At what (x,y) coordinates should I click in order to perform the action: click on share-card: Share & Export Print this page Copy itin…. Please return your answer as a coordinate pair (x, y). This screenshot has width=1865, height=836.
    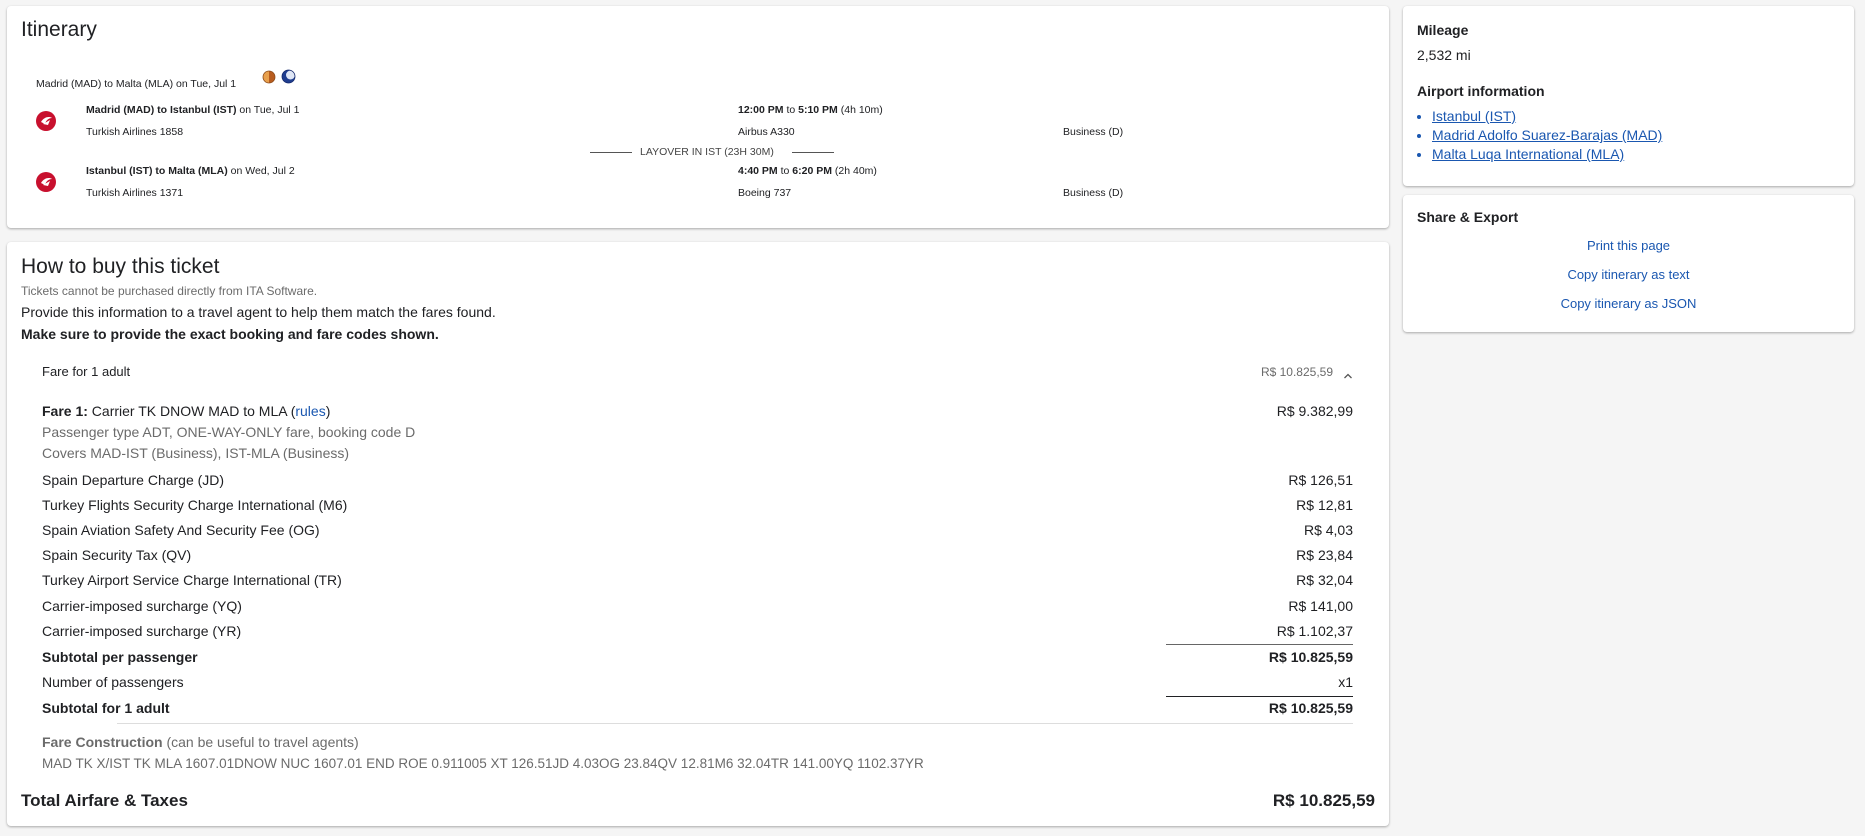
    Looking at the image, I should click on (1628, 263).